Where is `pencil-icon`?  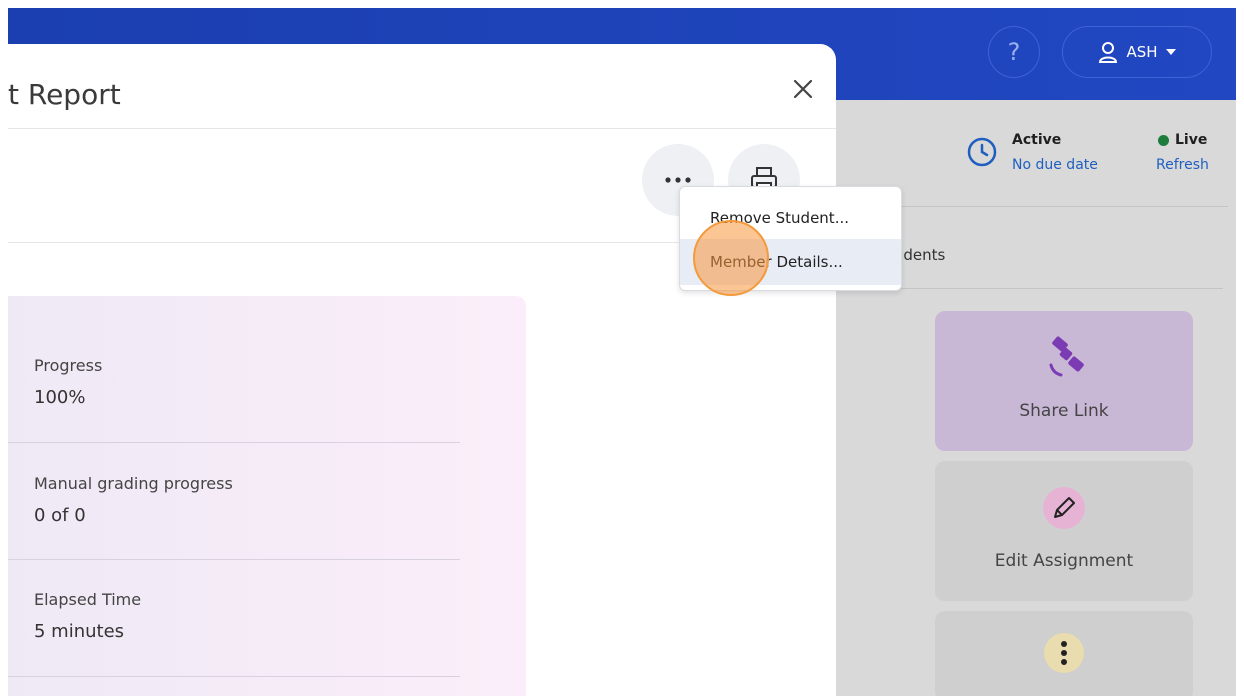 pencil-icon is located at coordinates (1064, 508).